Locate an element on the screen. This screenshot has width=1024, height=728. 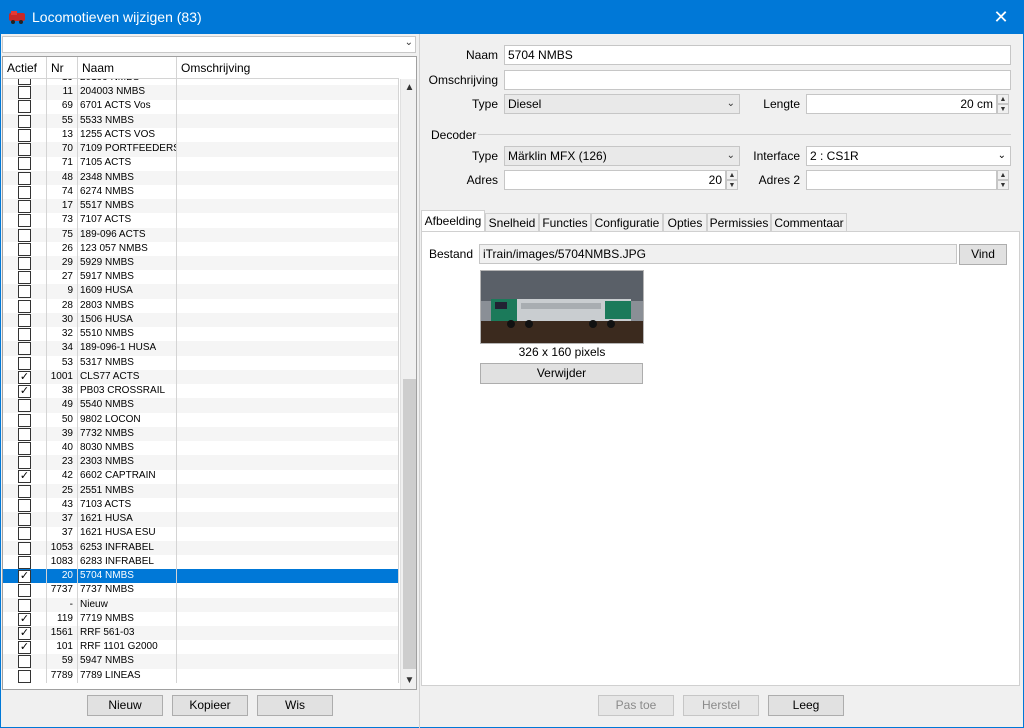
address-spinner: ▲ ▼ is located at coordinates (732, 180).